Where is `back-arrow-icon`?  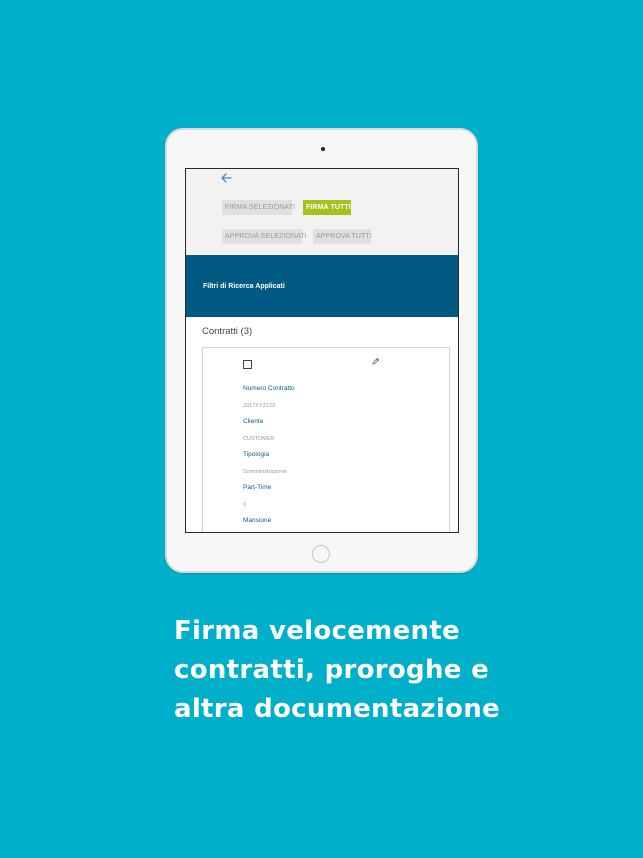
back-arrow-icon is located at coordinates (226, 178).